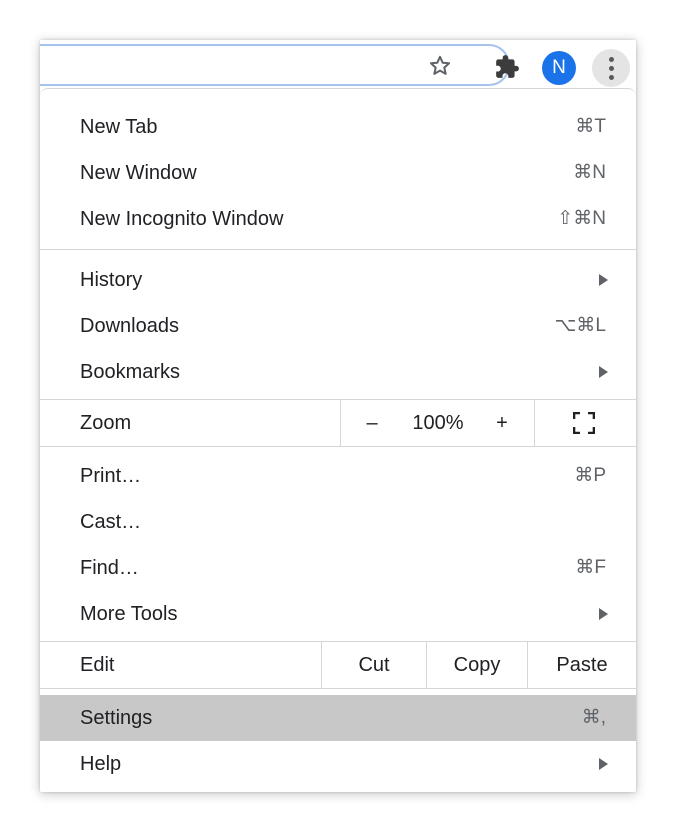 Image resolution: width=675 pixels, height=830 pixels. Describe the element at coordinates (477, 665) in the screenshot. I see `copy-button: Copy` at that location.